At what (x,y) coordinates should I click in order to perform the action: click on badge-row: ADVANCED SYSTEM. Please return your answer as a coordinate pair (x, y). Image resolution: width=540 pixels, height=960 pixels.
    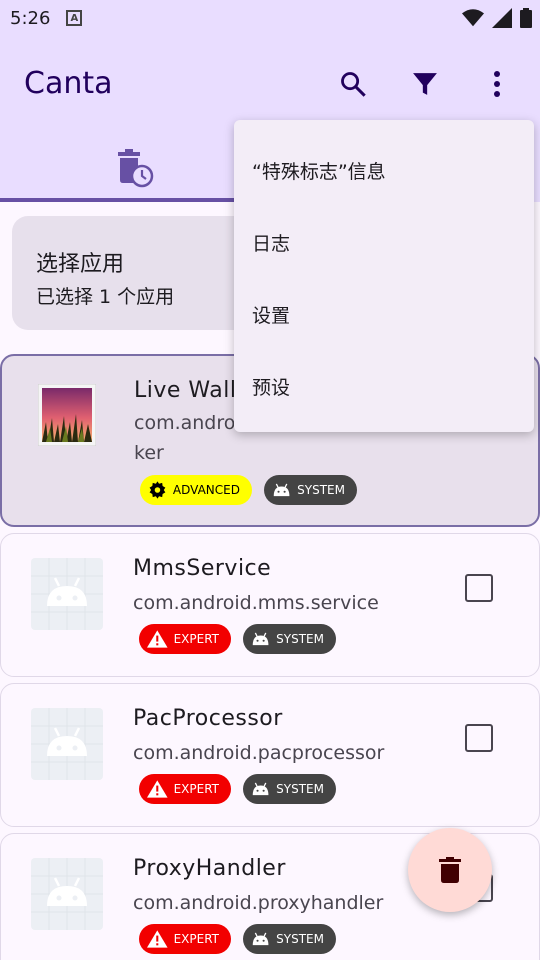
    Looking at the image, I should click on (248, 490).